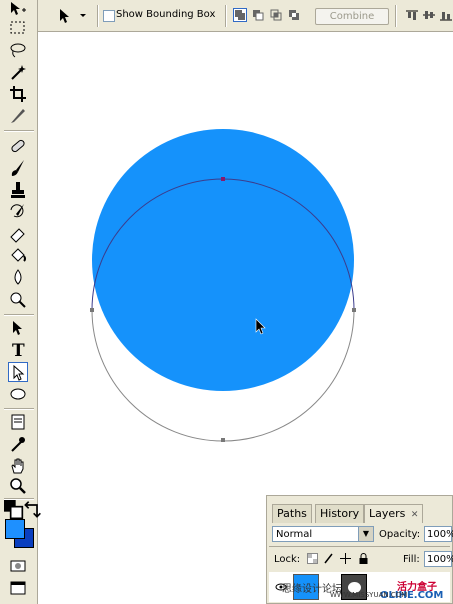  I want to click on exclude-overlapping-areas-icon, so click(294, 15).